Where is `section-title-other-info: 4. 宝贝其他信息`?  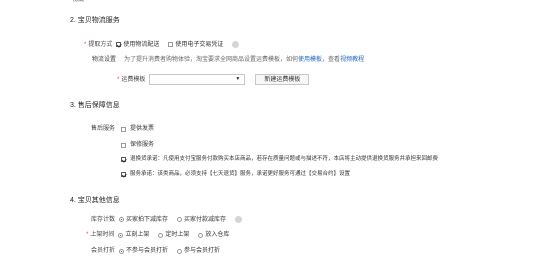
section-title-other-info: 4. 宝贝其他信息 is located at coordinates (95, 200).